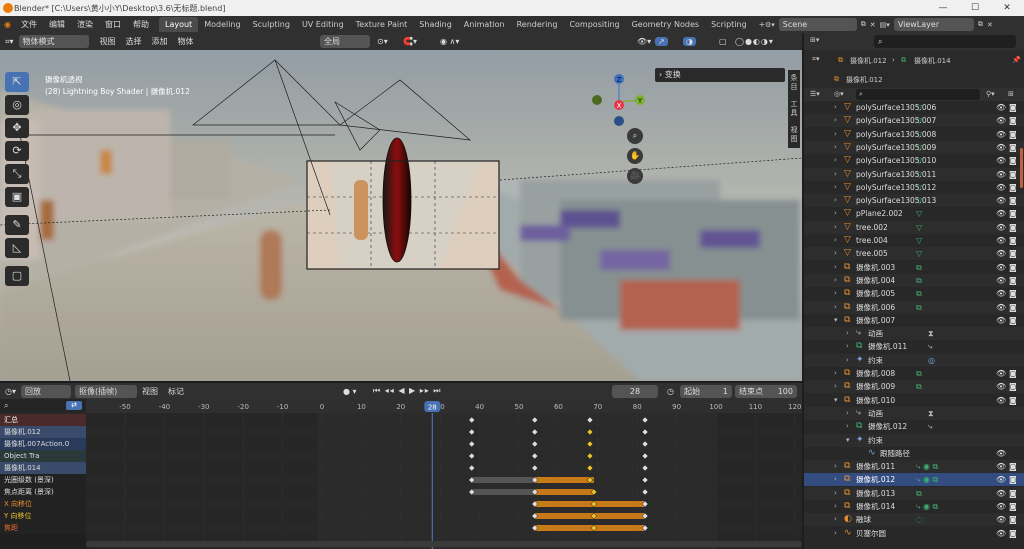  Describe the element at coordinates (345, 41) in the screenshot. I see `orientation-selector: 全局` at that location.